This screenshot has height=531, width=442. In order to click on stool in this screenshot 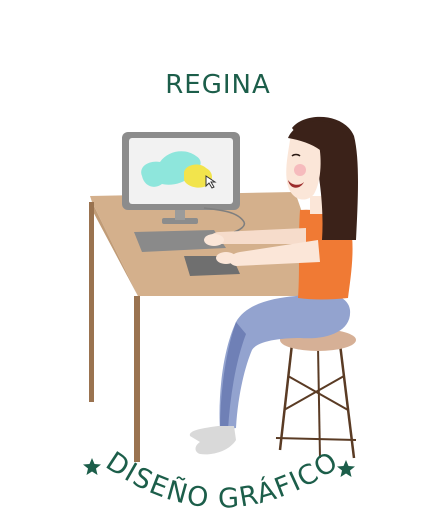, I will do `click(316, 394)`.